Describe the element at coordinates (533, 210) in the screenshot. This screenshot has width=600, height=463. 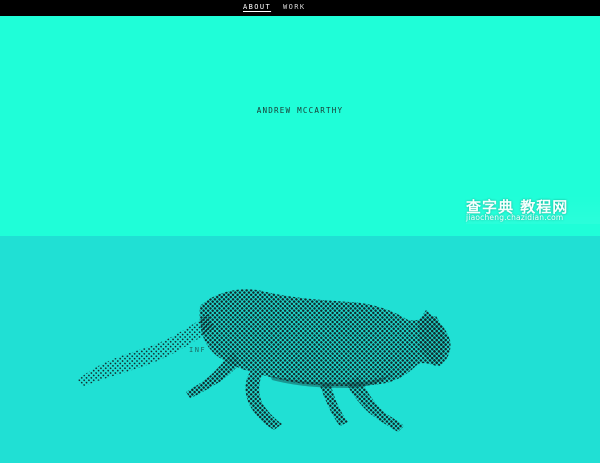
I see `watermark: 查字典 教程网 jiaocheng.chazidian.com` at that location.